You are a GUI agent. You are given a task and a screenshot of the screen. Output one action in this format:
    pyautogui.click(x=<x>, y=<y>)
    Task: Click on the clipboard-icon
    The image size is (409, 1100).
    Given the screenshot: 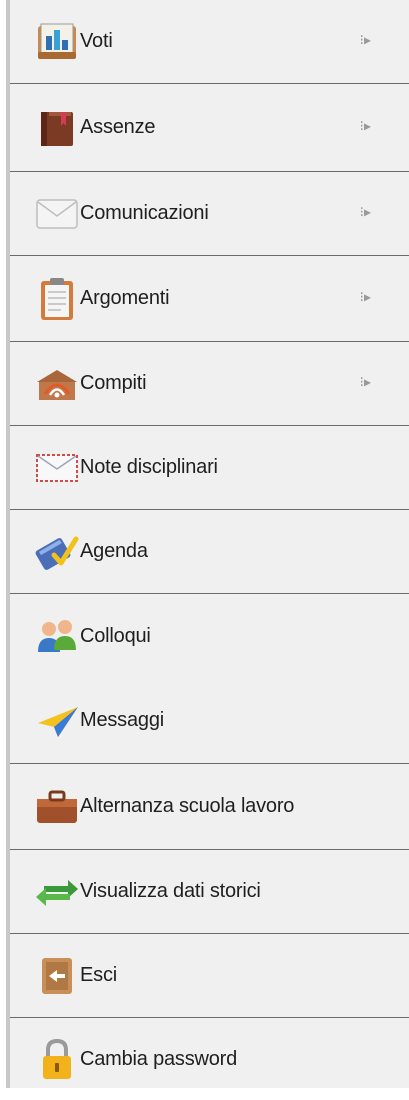 What is the action you would take?
    pyautogui.click(x=57, y=299)
    